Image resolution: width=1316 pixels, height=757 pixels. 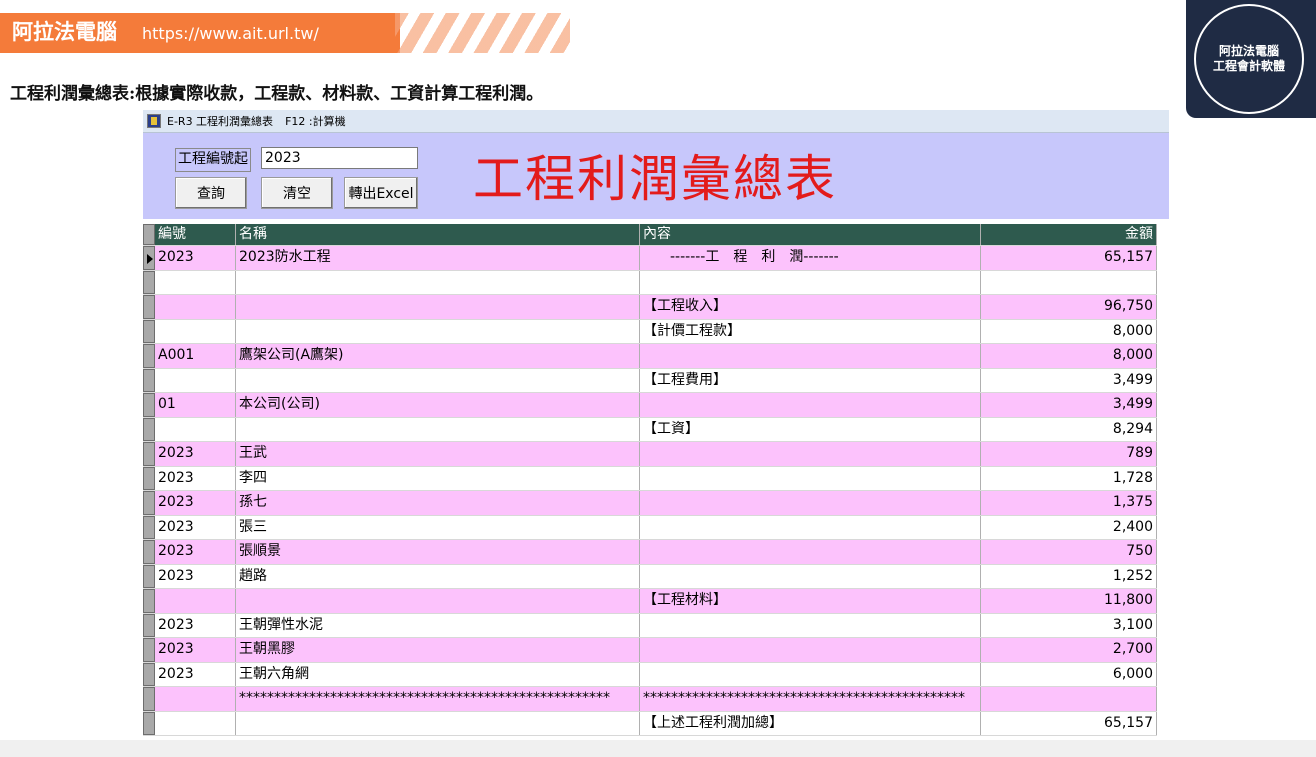 I want to click on table-row: 2023 張三 2,400, so click(x=650, y=527).